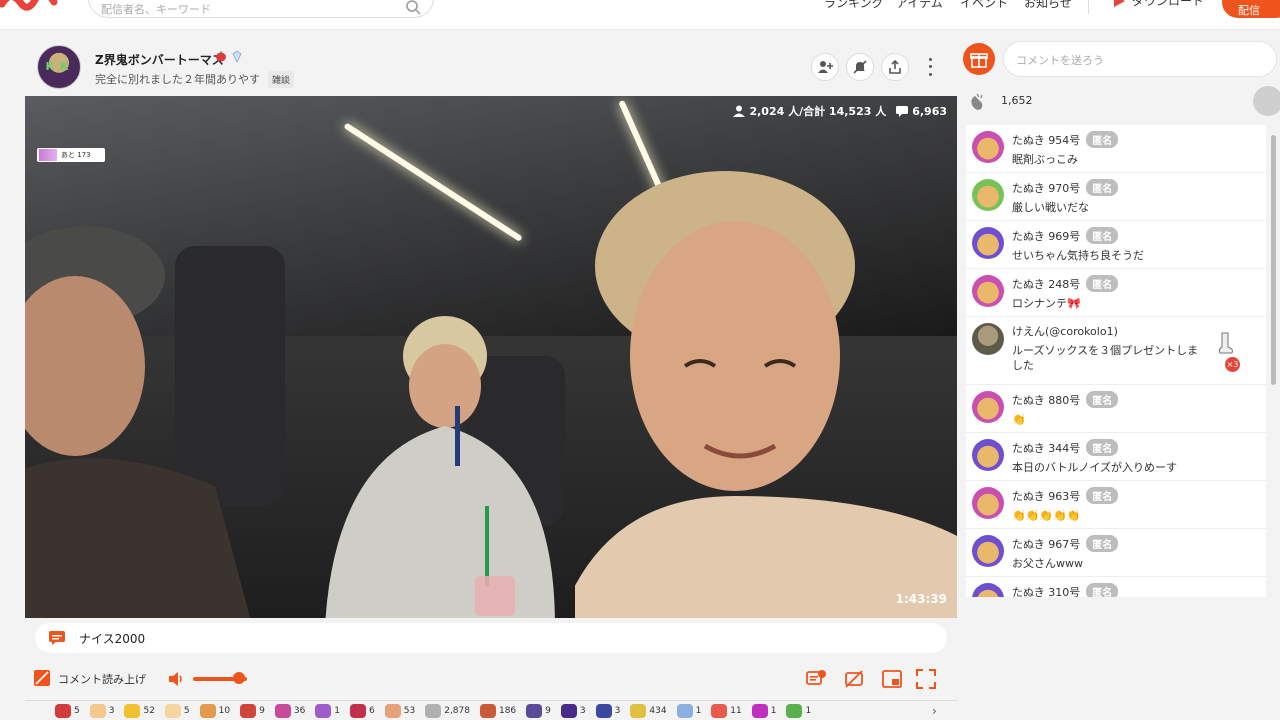  Describe the element at coordinates (1116, 149) in the screenshot. I see `comment-item: たぬき 954号 匿名 眠剤ぶっこみ` at that location.